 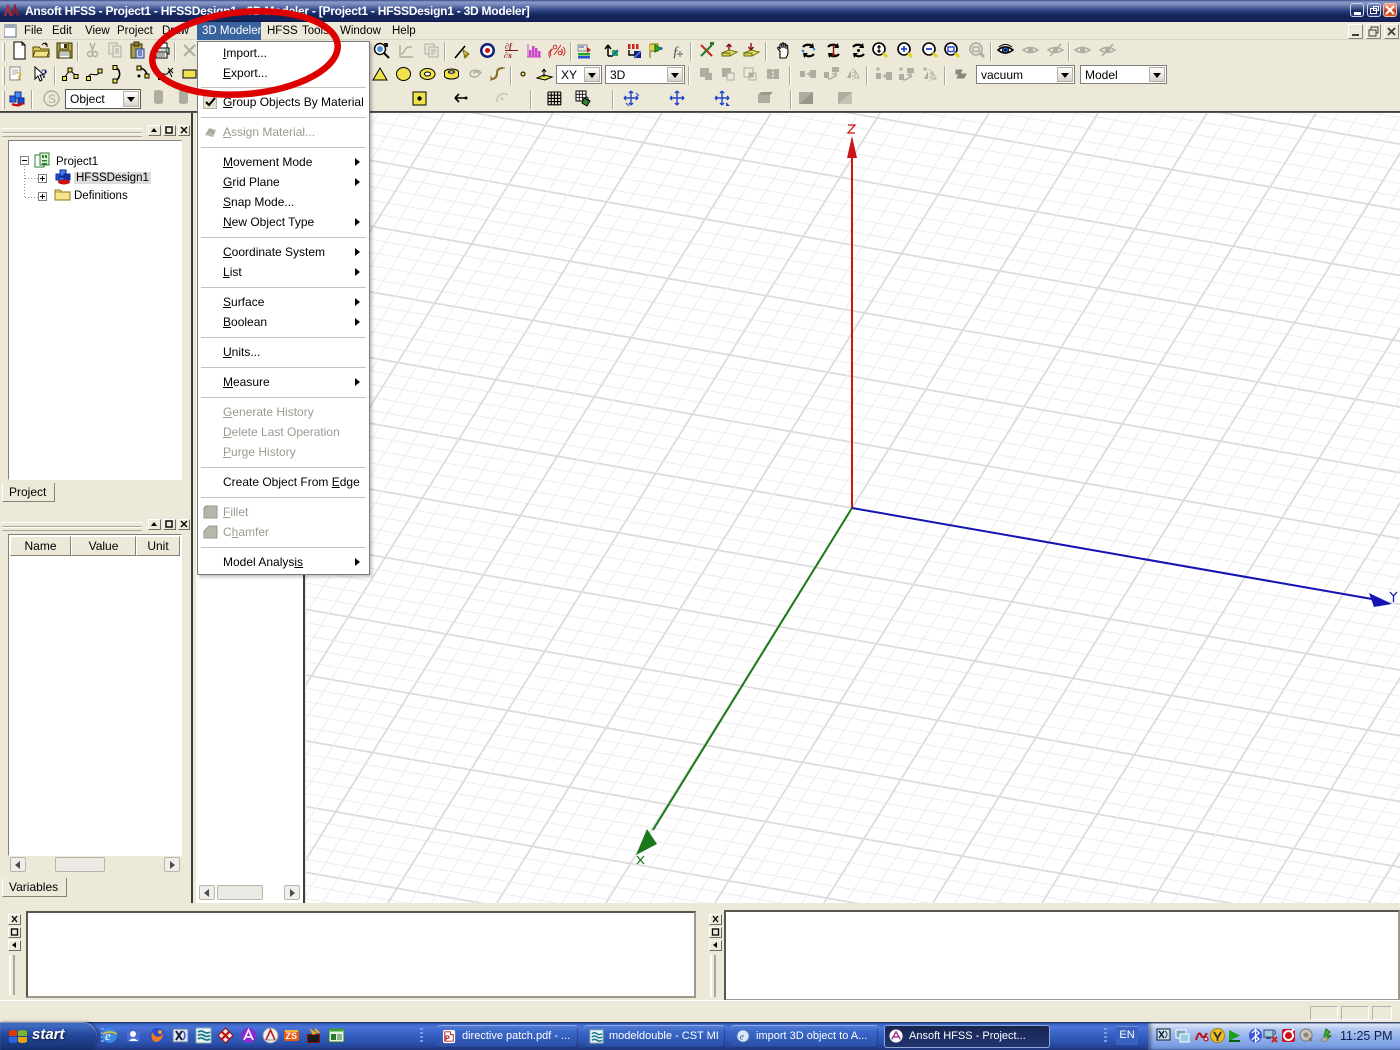 What do you see at coordinates (676, 52) in the screenshot?
I see `svg-text: ƒ` at bounding box center [676, 52].